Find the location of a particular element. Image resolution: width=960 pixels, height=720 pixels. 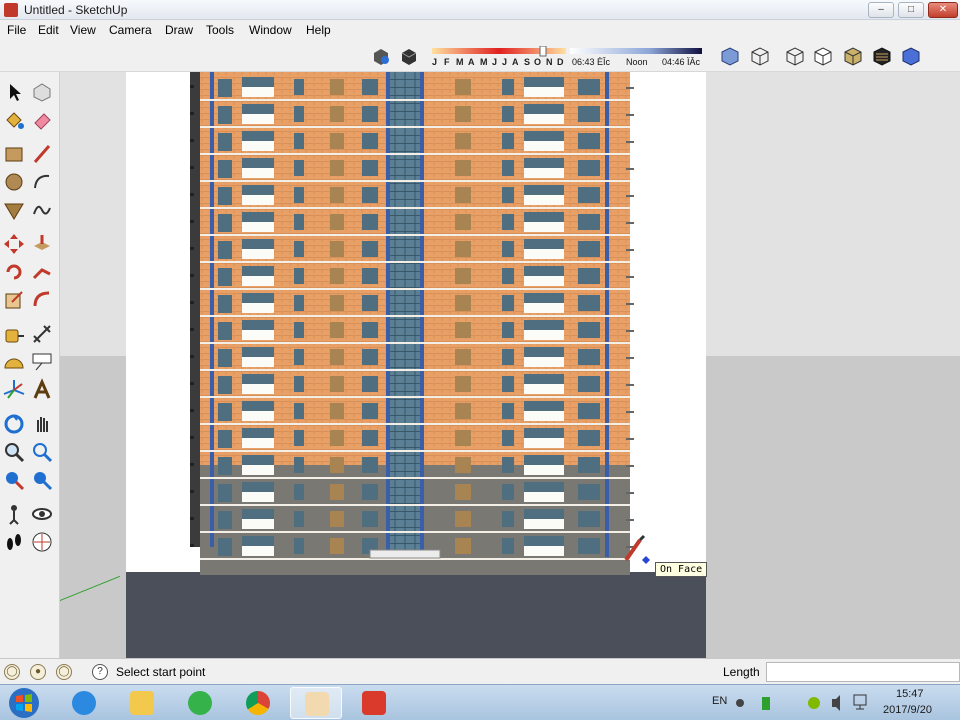

month-label: S is located at coordinates (527, 62).